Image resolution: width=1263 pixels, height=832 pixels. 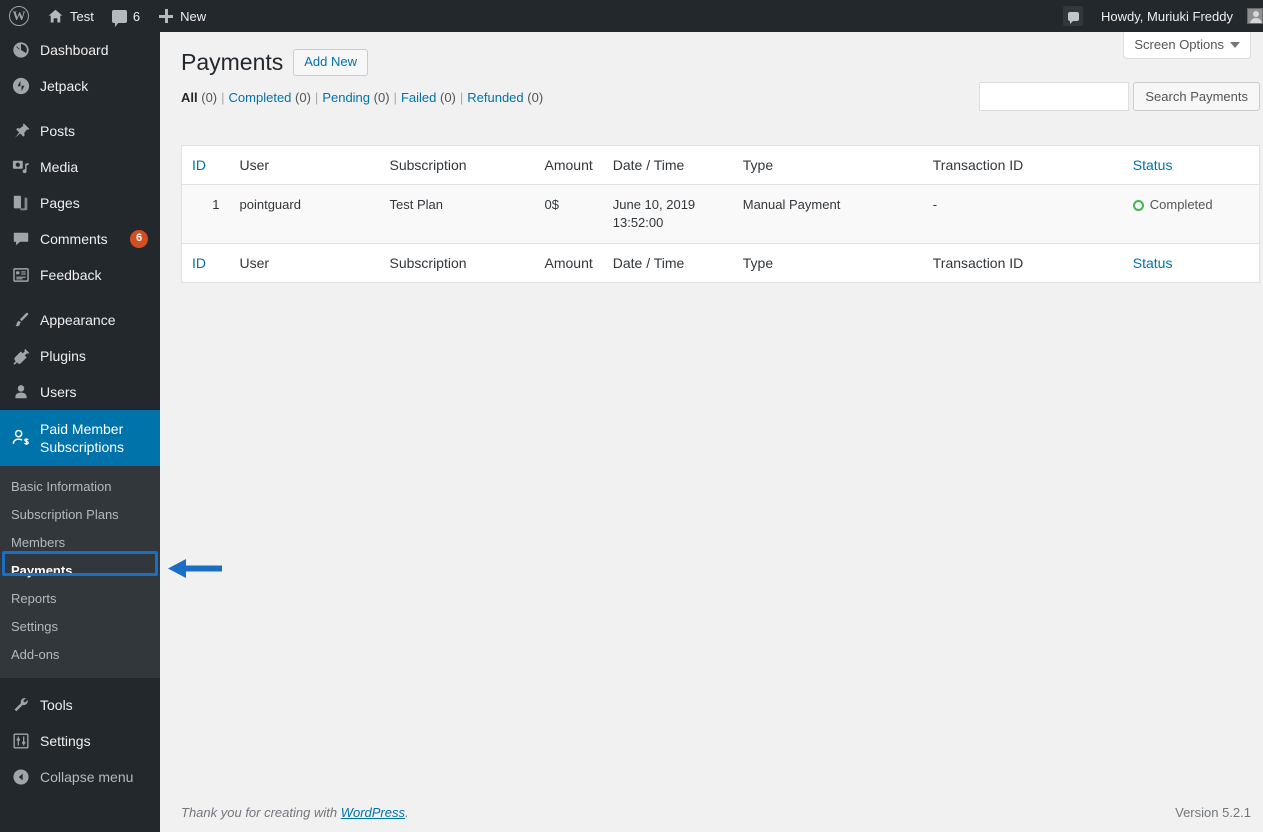 What do you see at coordinates (205, 214) in the screenshot?
I see `cell-id: 1` at bounding box center [205, 214].